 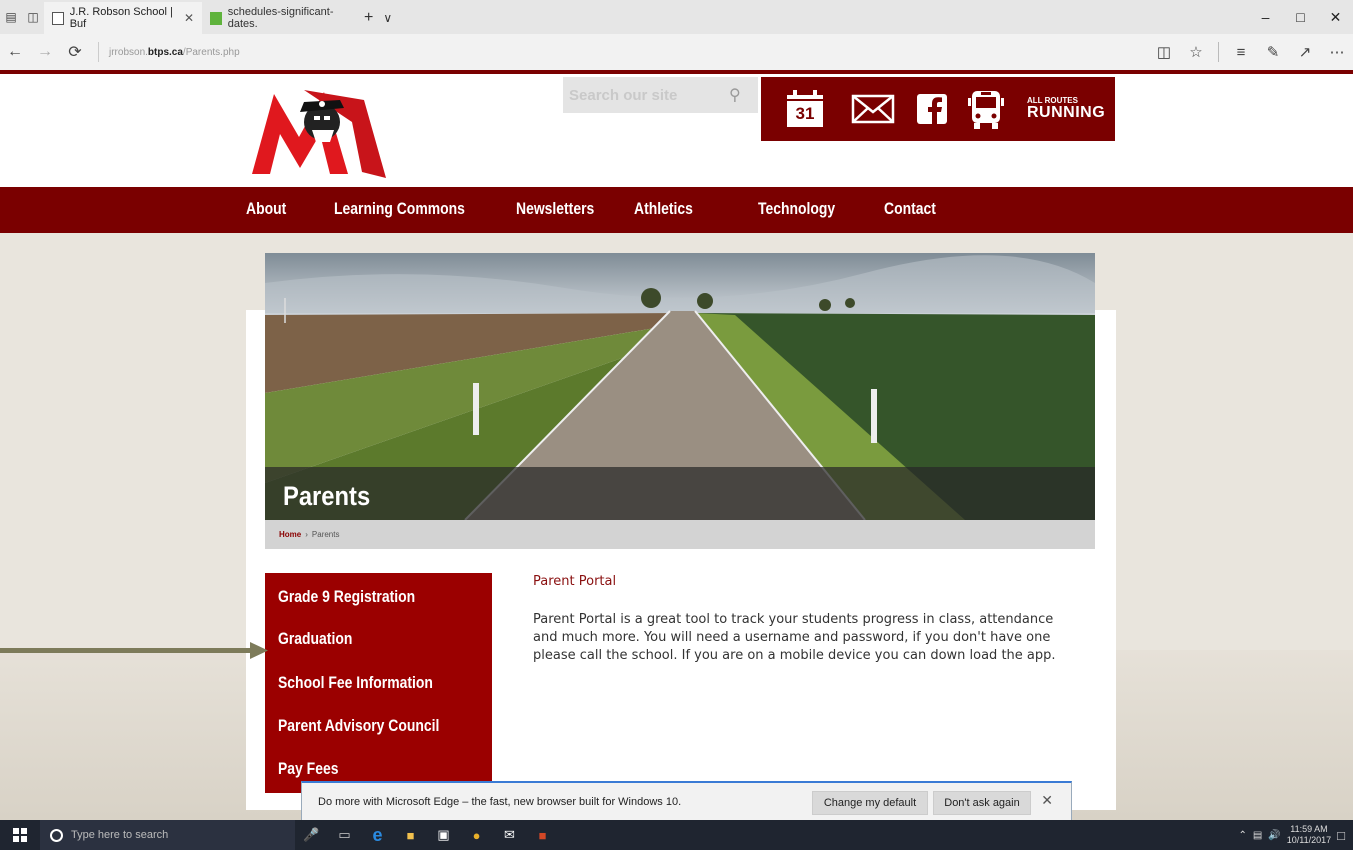 I want to click on microphone-icon: 🎤, so click(x=311, y=835).